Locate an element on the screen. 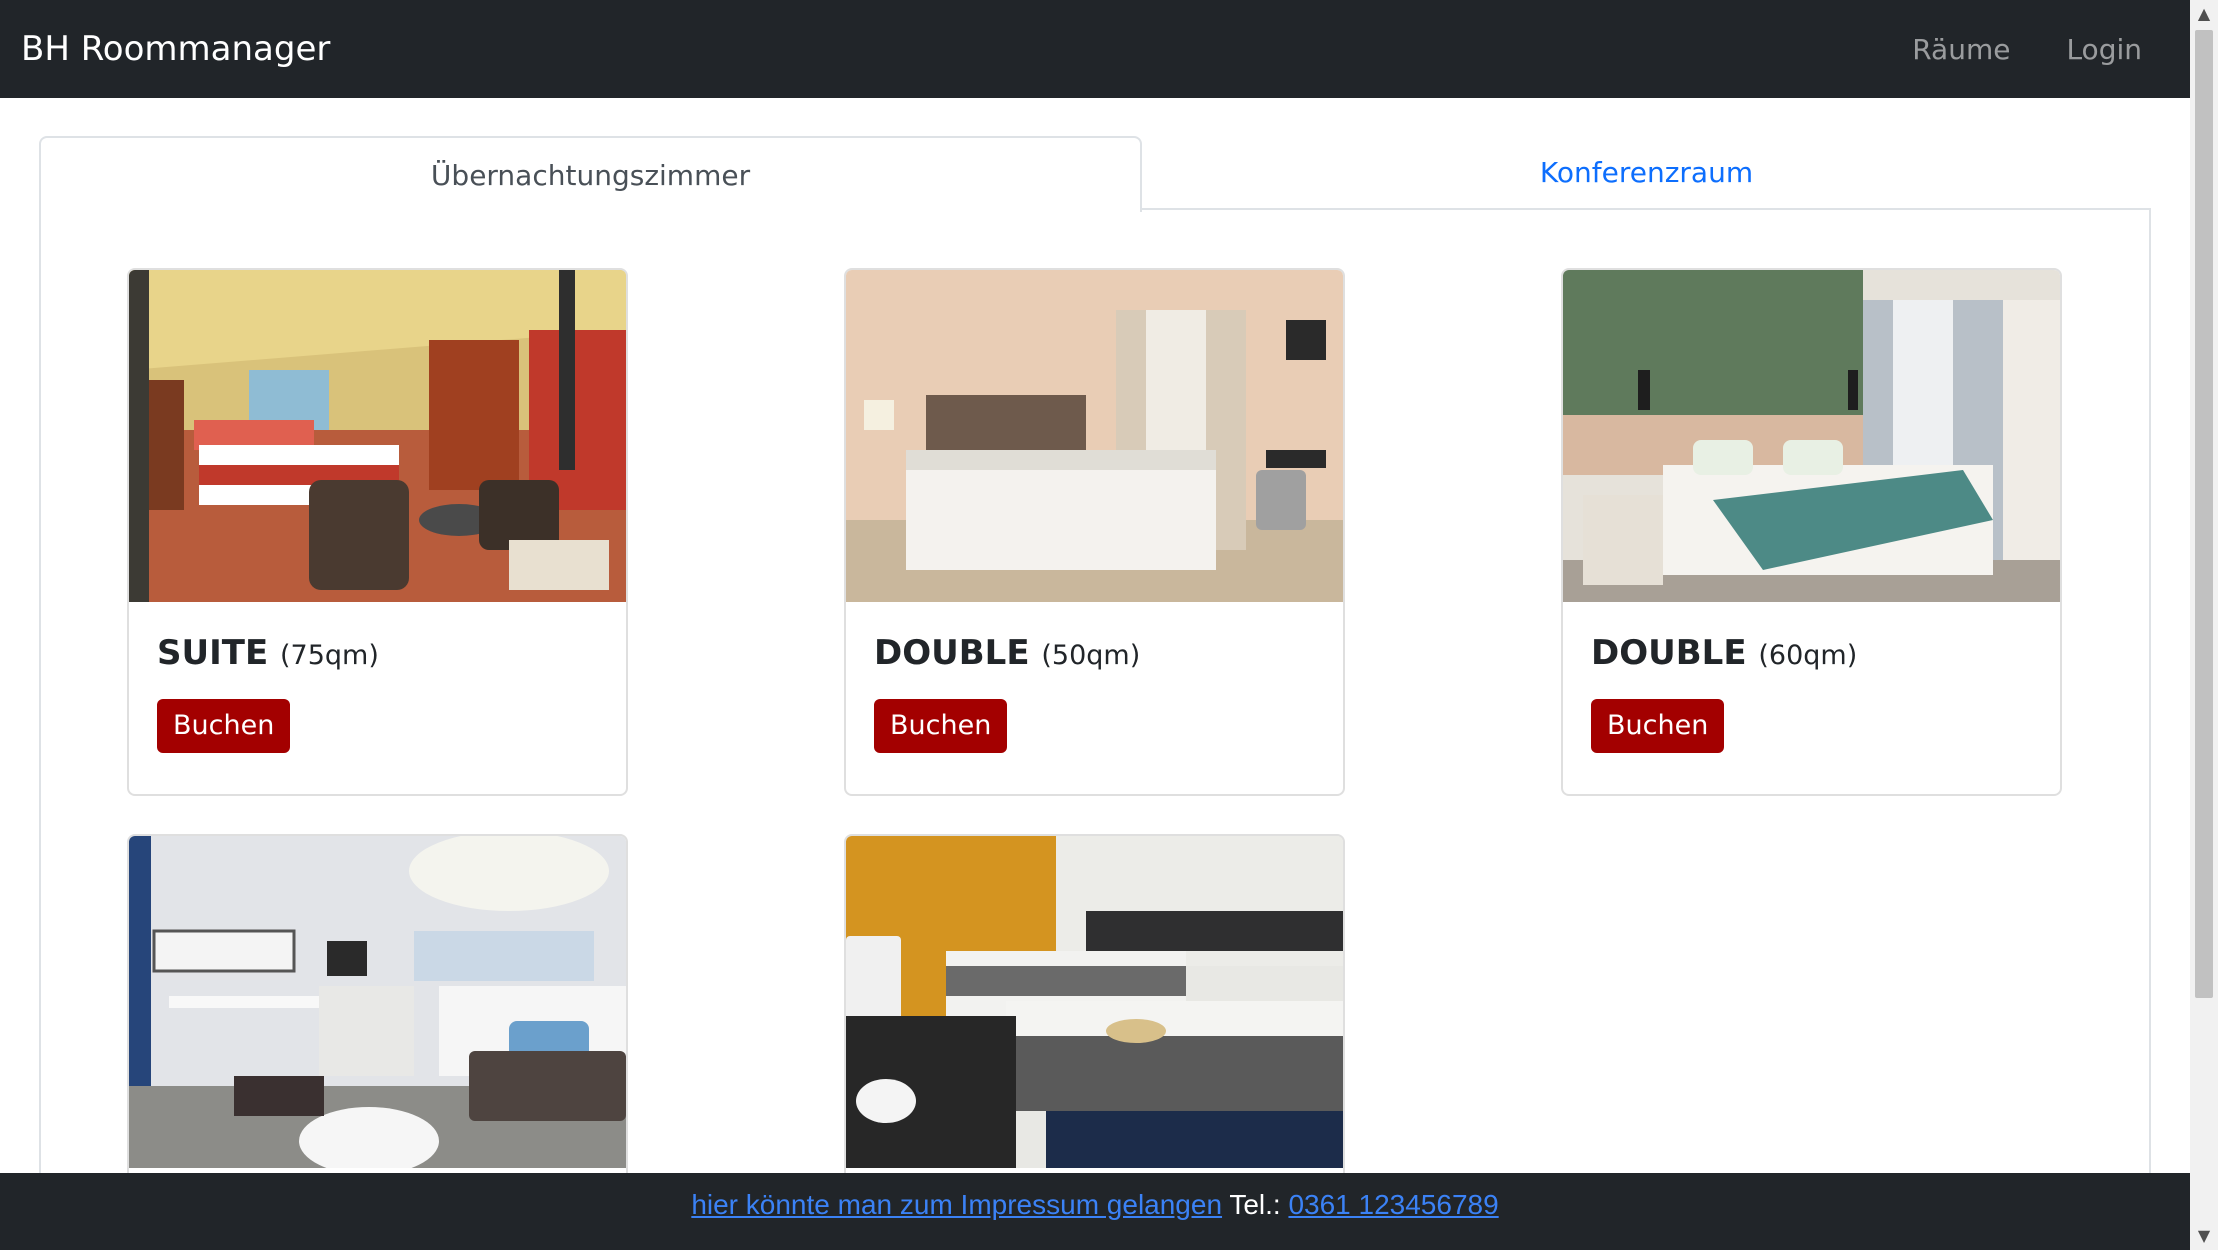 The height and width of the screenshot is (1250, 2218). room-card: SUITE (75qm) Buchen is located at coordinates (377, 532).